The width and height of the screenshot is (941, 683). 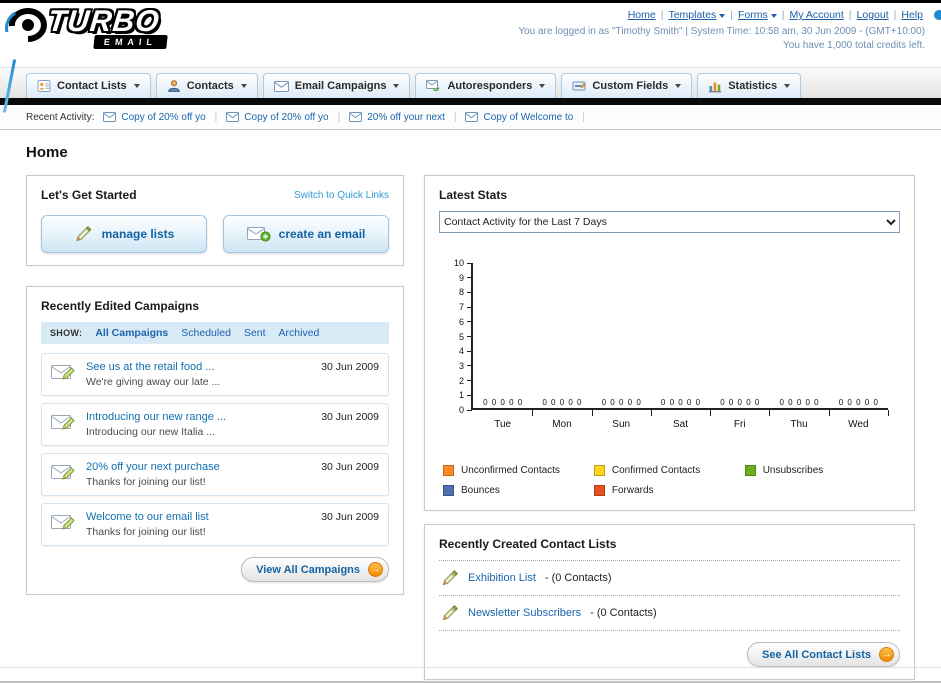 I want to click on legend-item: Confirmed Contacts, so click(x=669, y=470).